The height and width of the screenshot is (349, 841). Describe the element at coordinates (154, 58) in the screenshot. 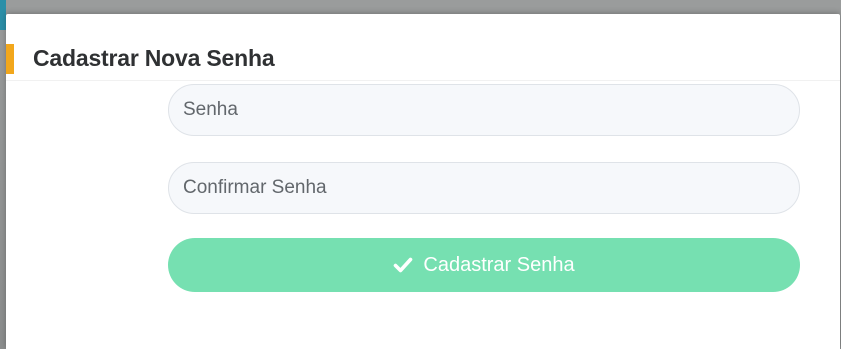

I see `modal-title: Cadastrar Nova Senha` at that location.